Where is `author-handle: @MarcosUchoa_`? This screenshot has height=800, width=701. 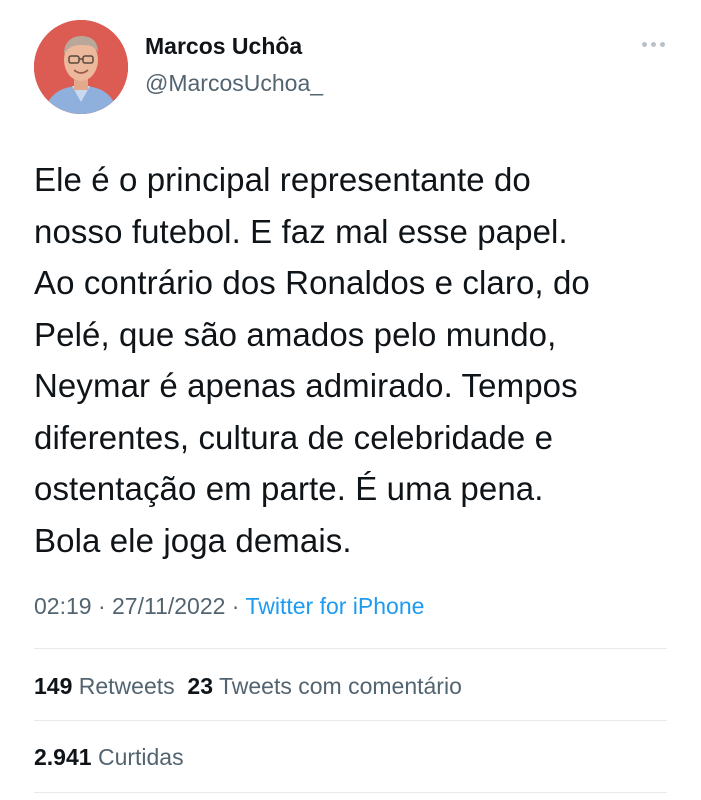 author-handle: @MarcosUchoa_ is located at coordinates (234, 83).